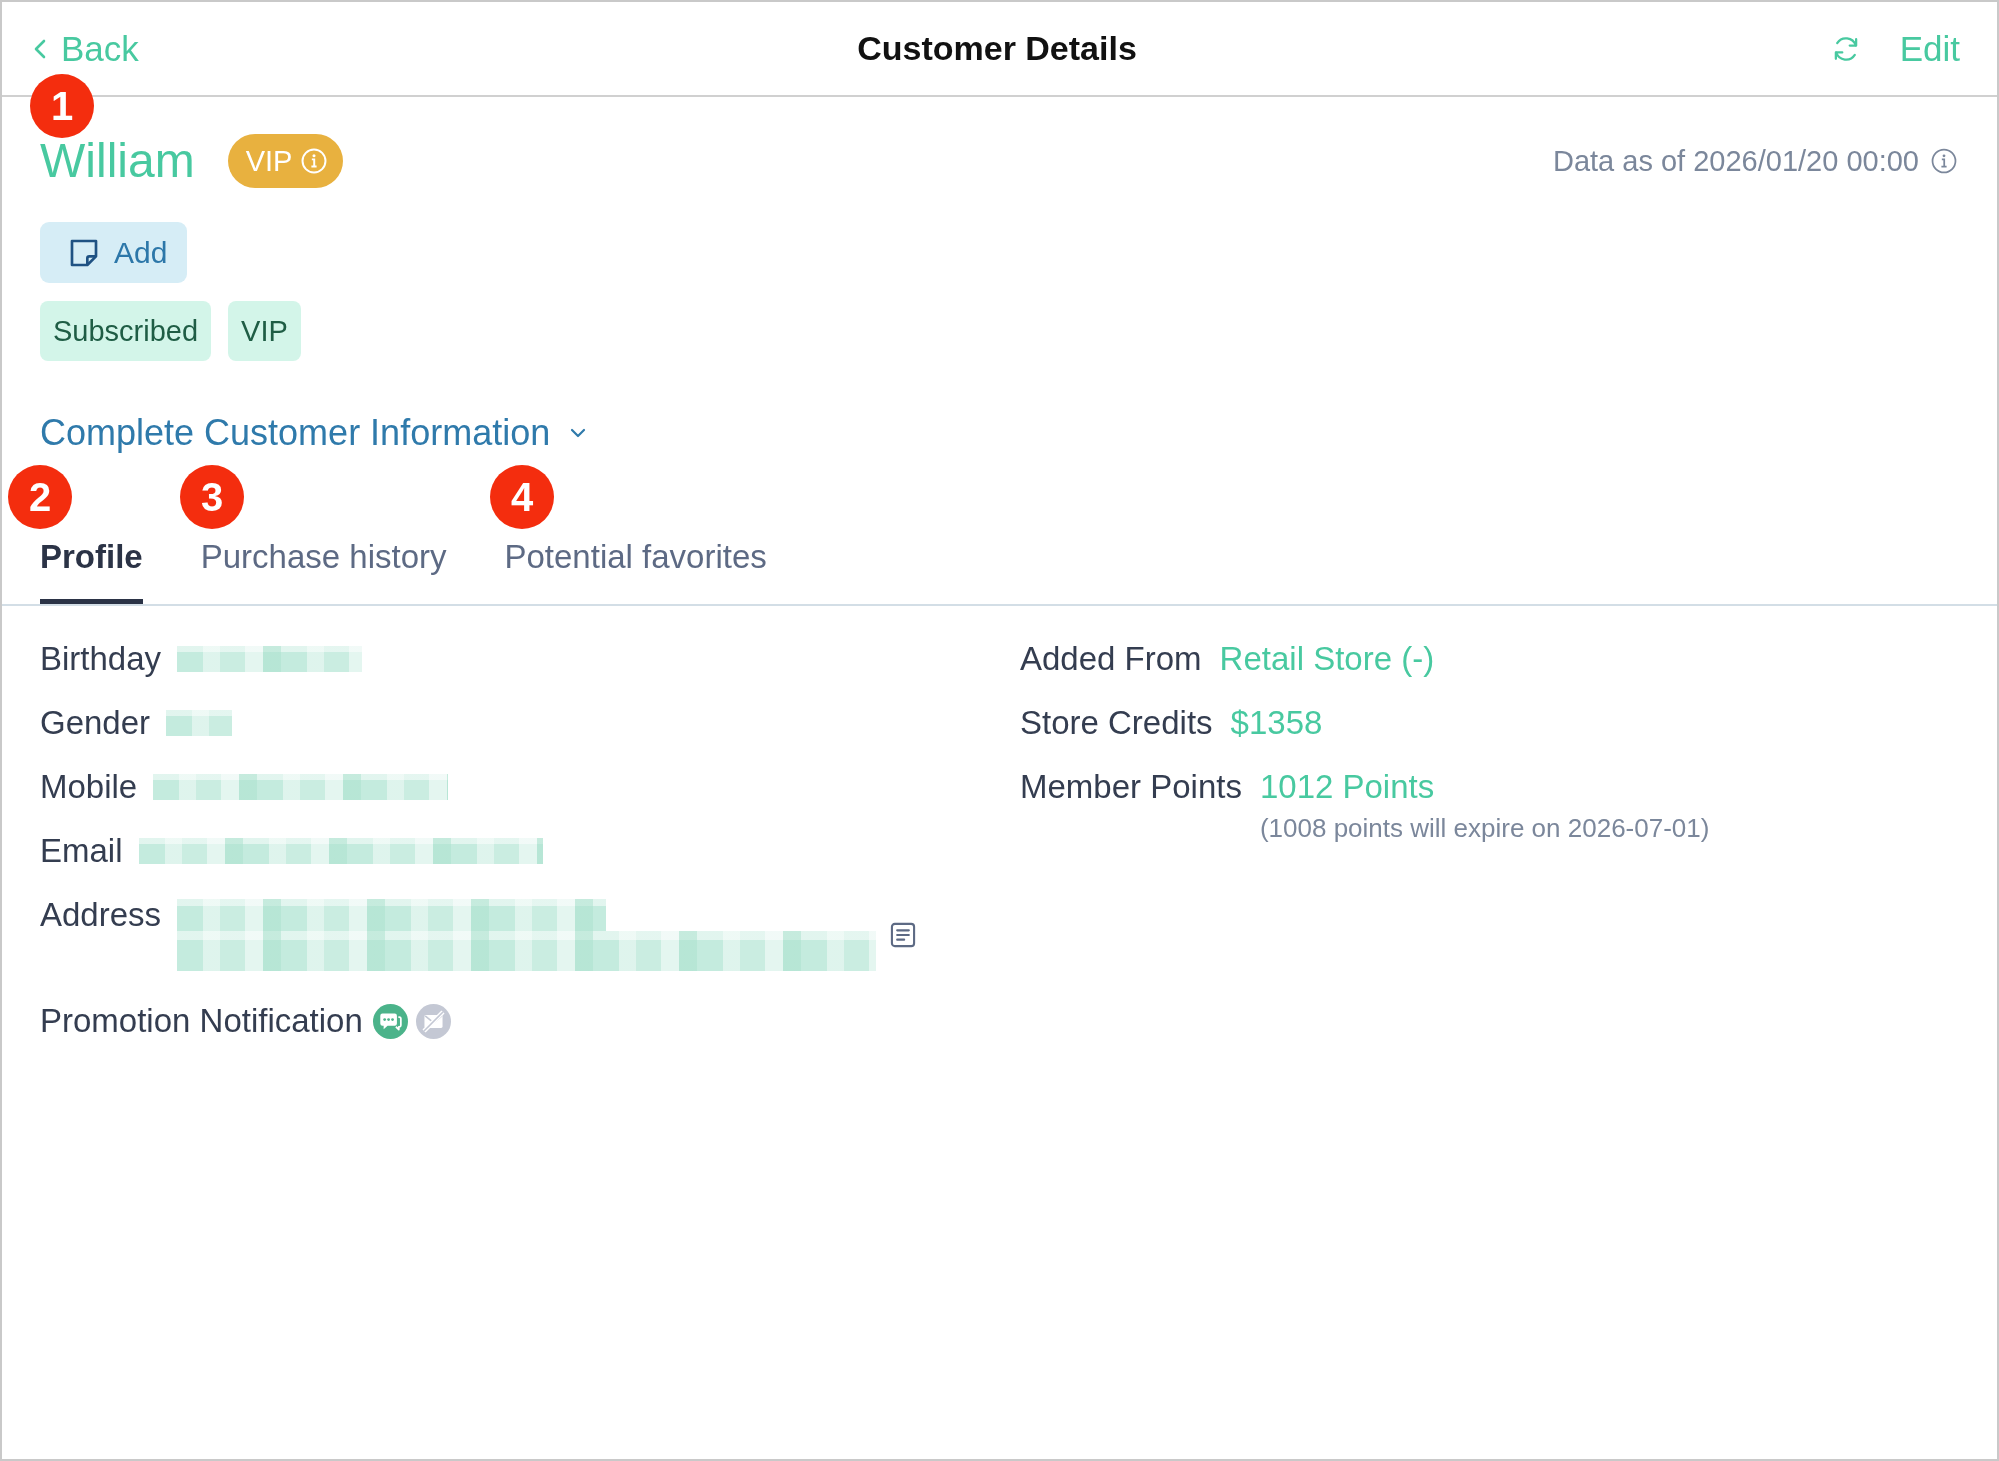 The height and width of the screenshot is (1461, 1999). I want to click on field-label: Email, so click(81, 851).